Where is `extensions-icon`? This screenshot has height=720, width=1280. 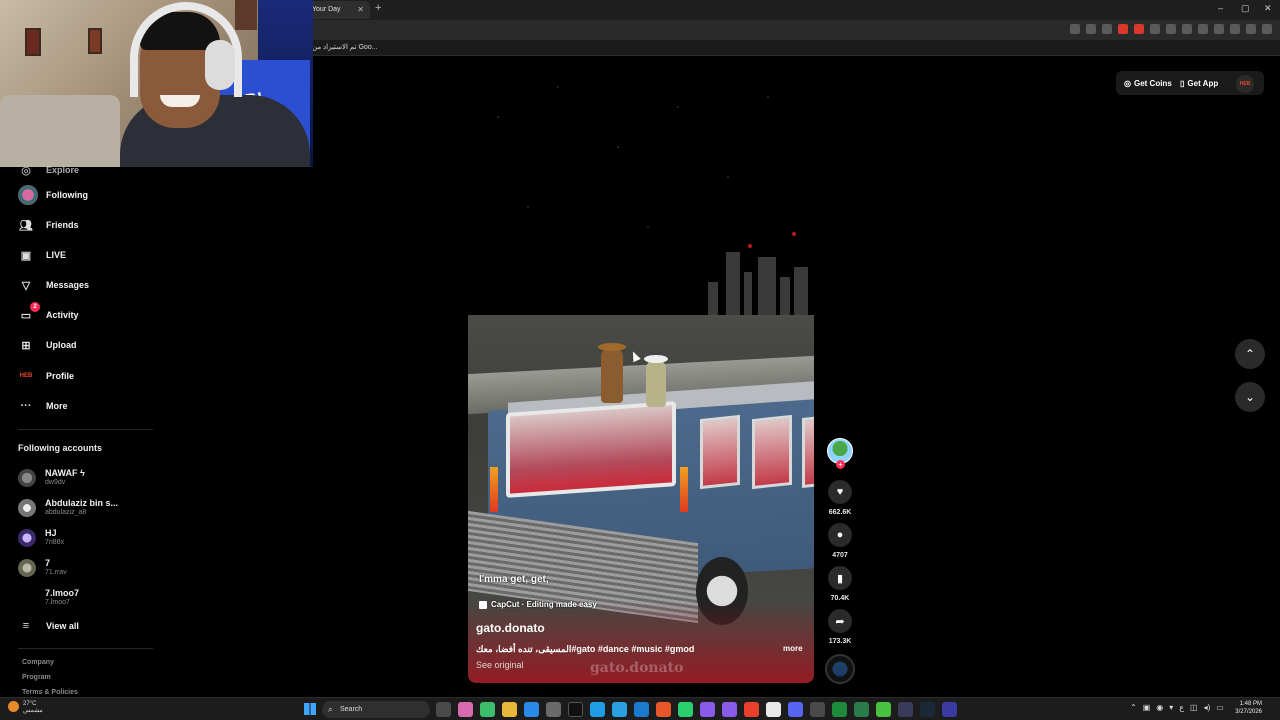 extensions-icon is located at coordinates (1171, 29).